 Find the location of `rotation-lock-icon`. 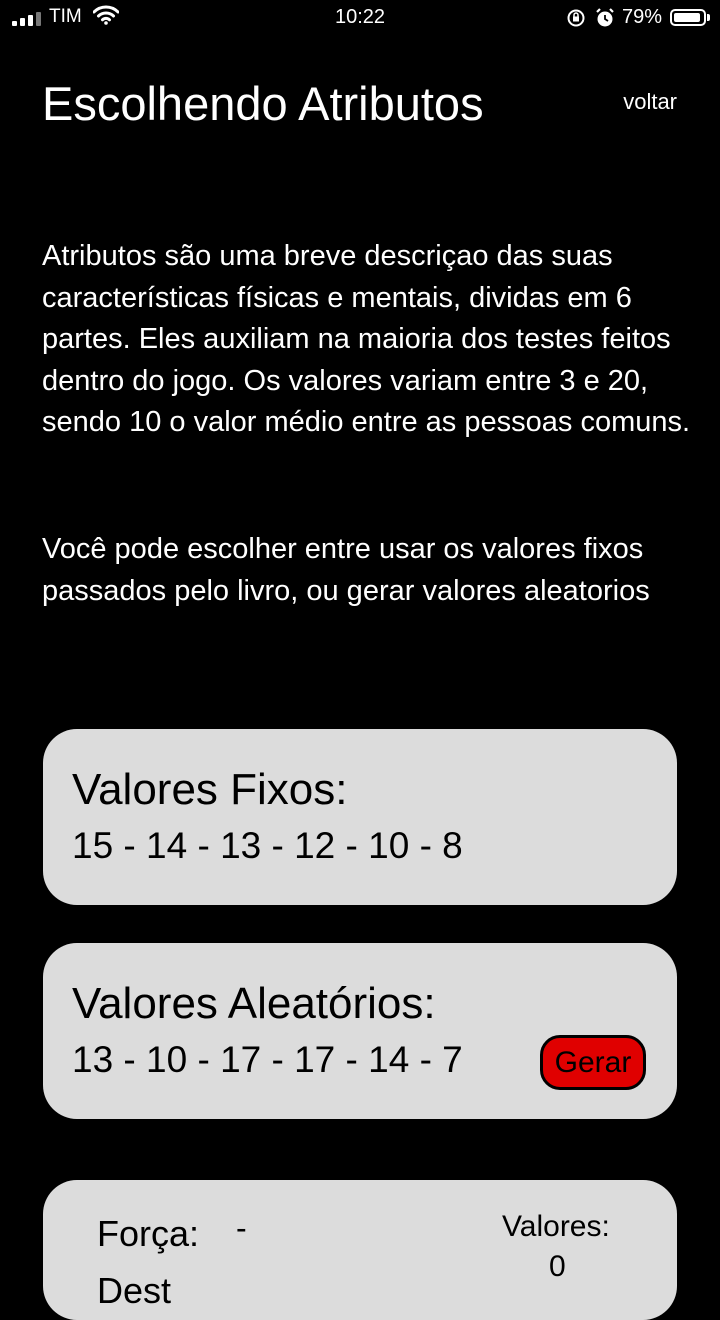

rotation-lock-icon is located at coordinates (576, 18).